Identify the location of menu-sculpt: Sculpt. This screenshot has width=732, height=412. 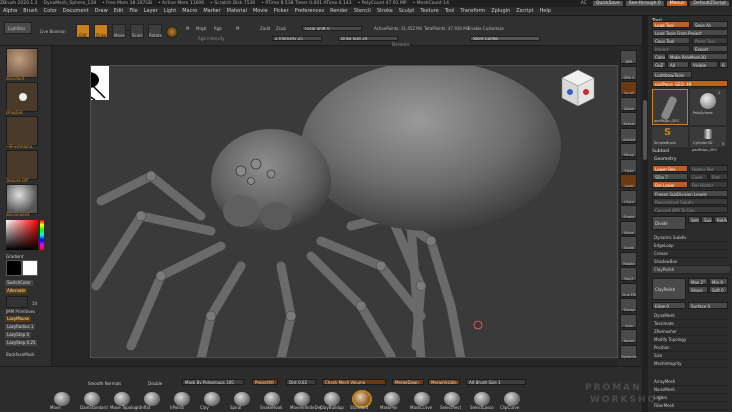
(407, 11).